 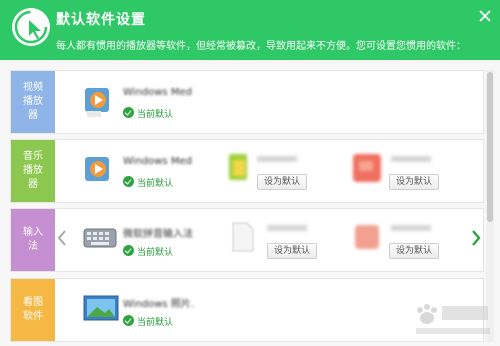 What do you see at coordinates (158, 234) in the screenshot?
I see `app-name: 微软拼音输入法` at bounding box center [158, 234].